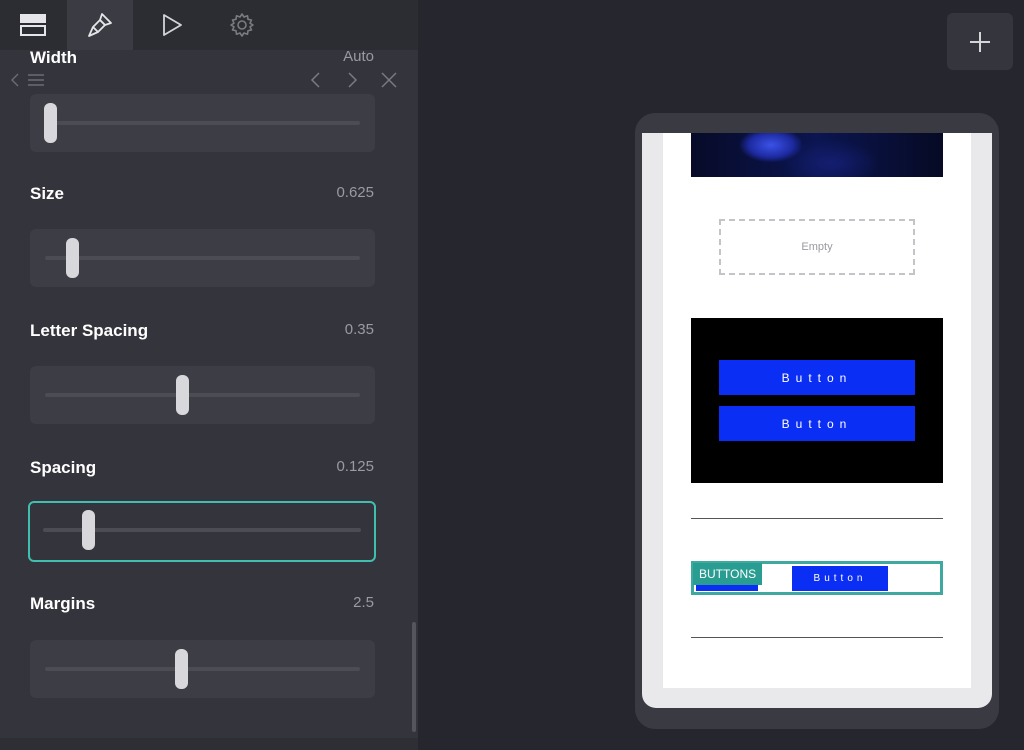 Image resolution: width=1024 pixels, height=750 pixels. I want to click on tab-settings, so click(242, 25).